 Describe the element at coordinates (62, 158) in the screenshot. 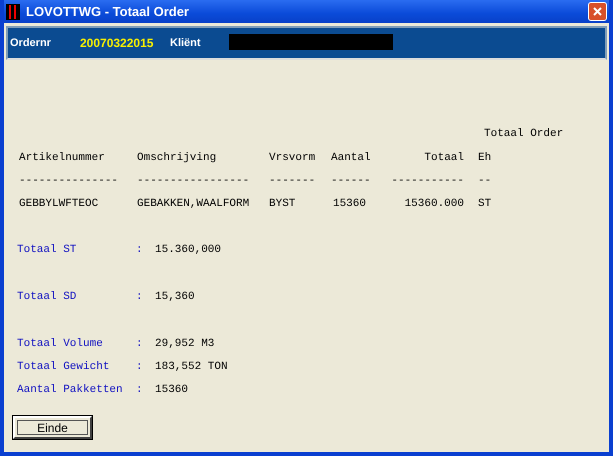

I see `column-header: Artikelnummer` at that location.